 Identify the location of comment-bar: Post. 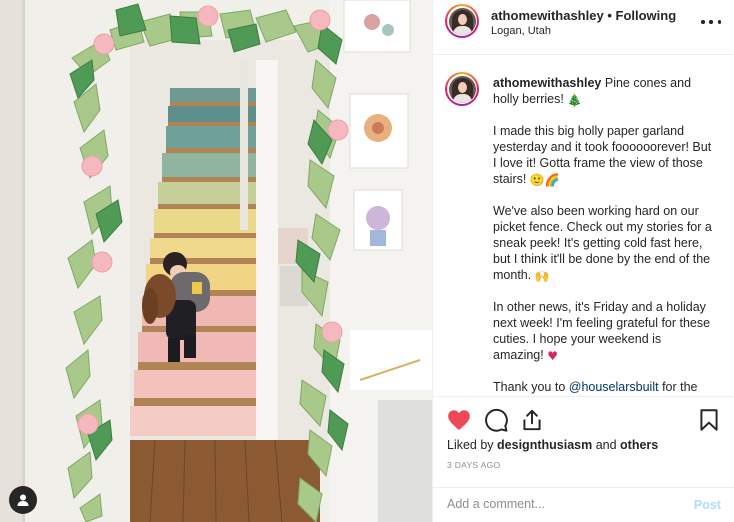
(583, 504).